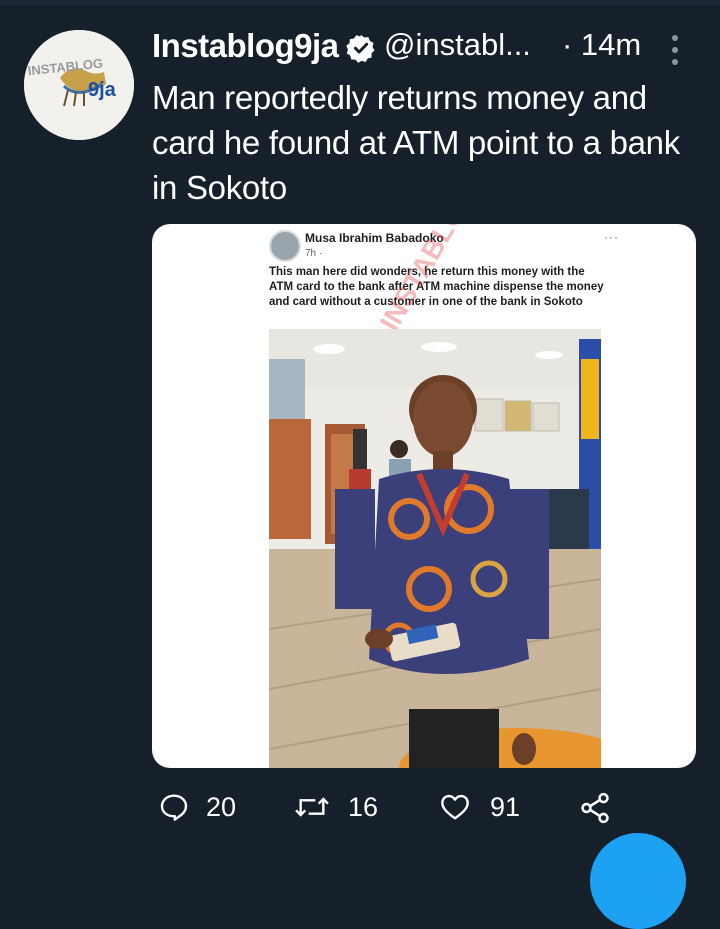 The width and height of the screenshot is (720, 929). I want to click on reply-icon, so click(174, 807).